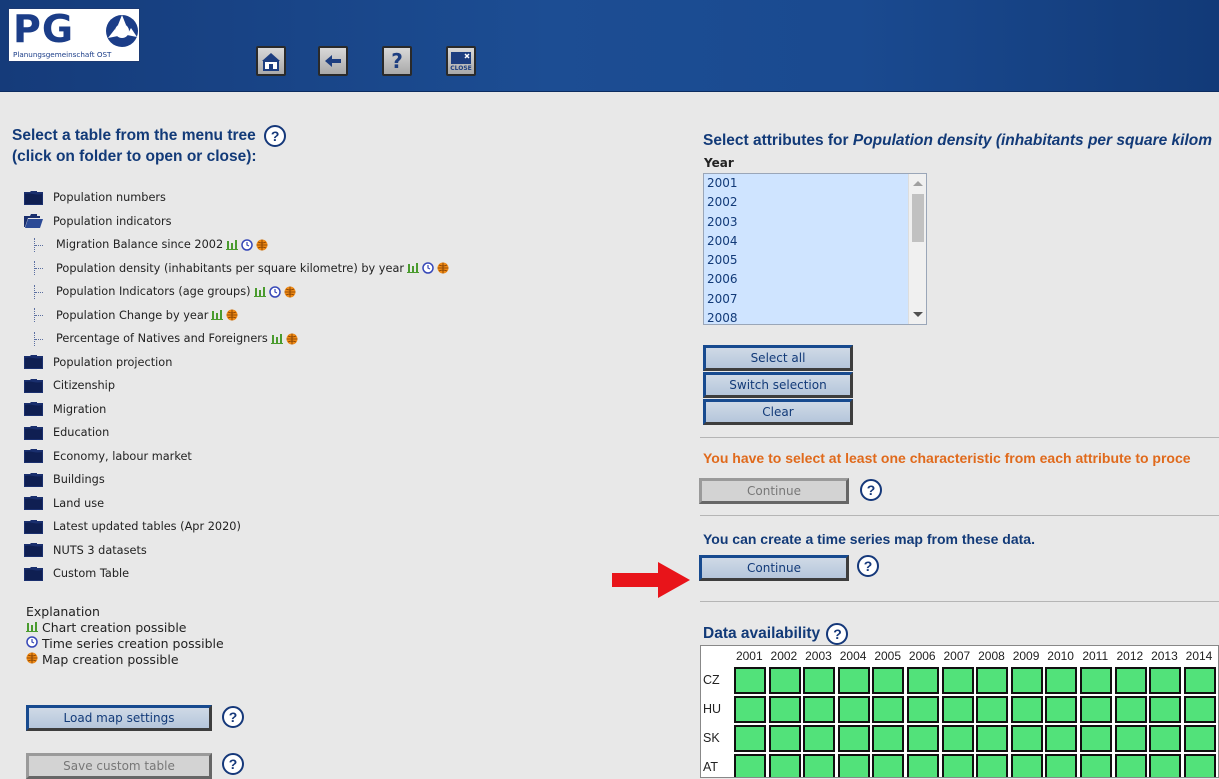 The height and width of the screenshot is (779, 1219). Describe the element at coordinates (119, 766) in the screenshot. I see `save-custom-table-button: Save custom table` at that location.